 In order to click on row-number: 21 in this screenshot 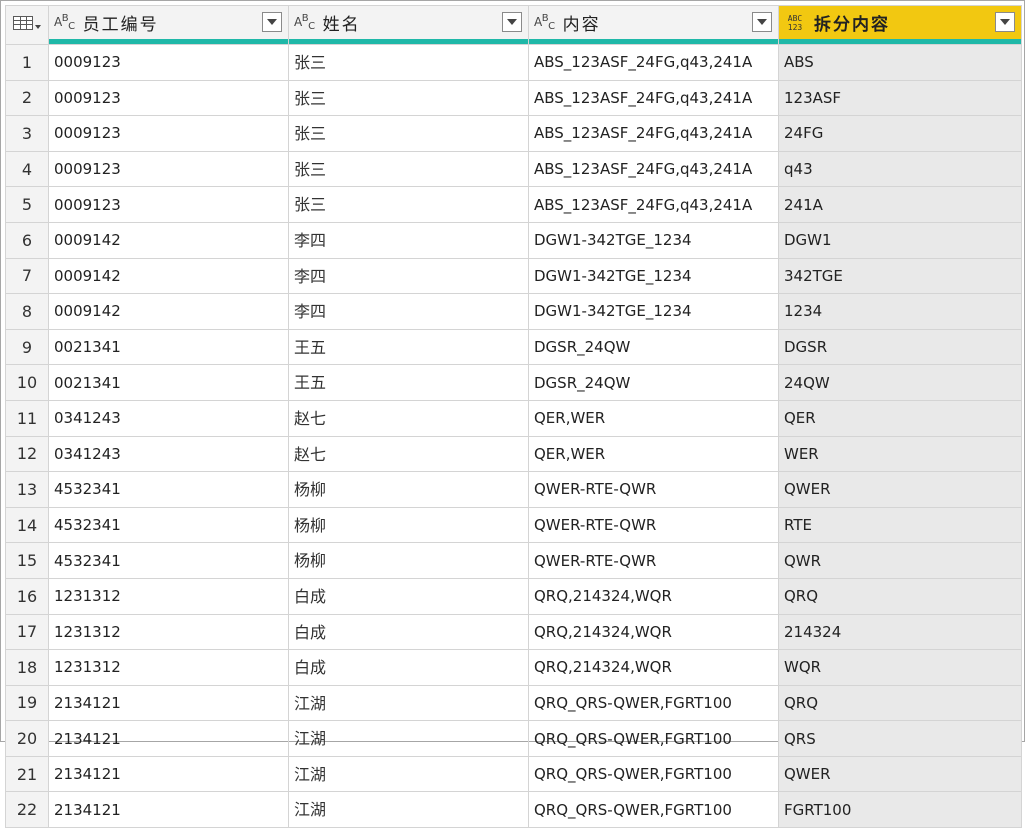, I will do `click(27, 774)`.